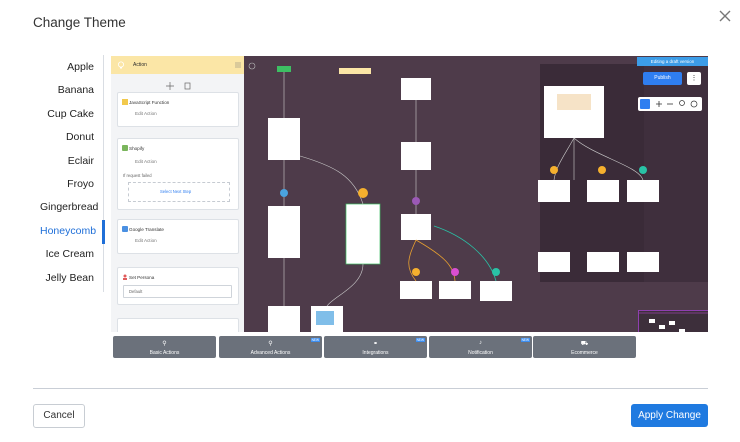 The image size is (740, 442). I want to click on theme-item-jelly-bean: Jelly Bean, so click(67, 280).